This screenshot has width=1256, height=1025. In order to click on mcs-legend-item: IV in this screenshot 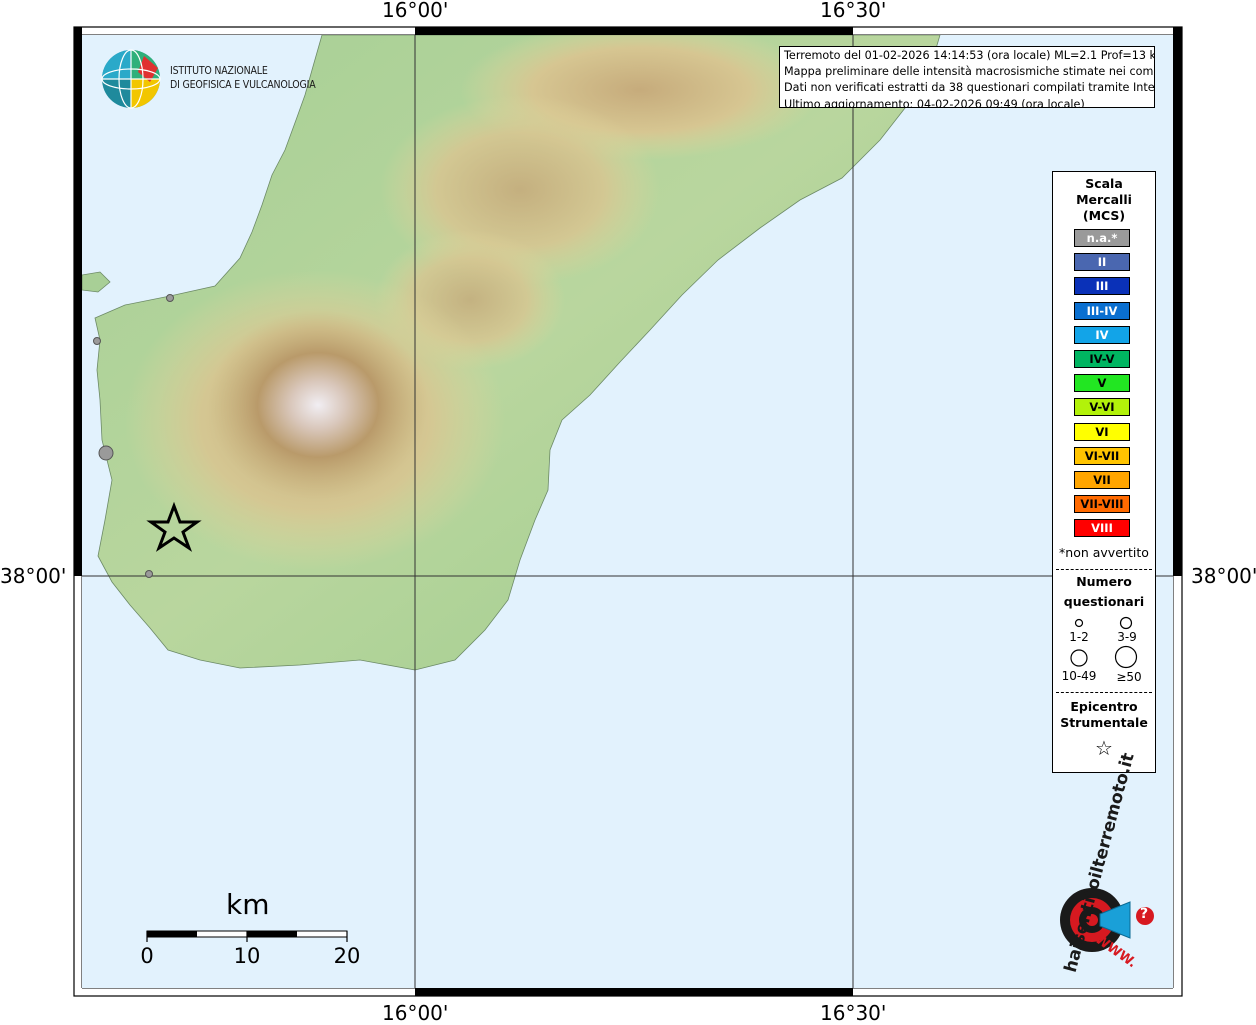, I will do `click(1102, 334)`.